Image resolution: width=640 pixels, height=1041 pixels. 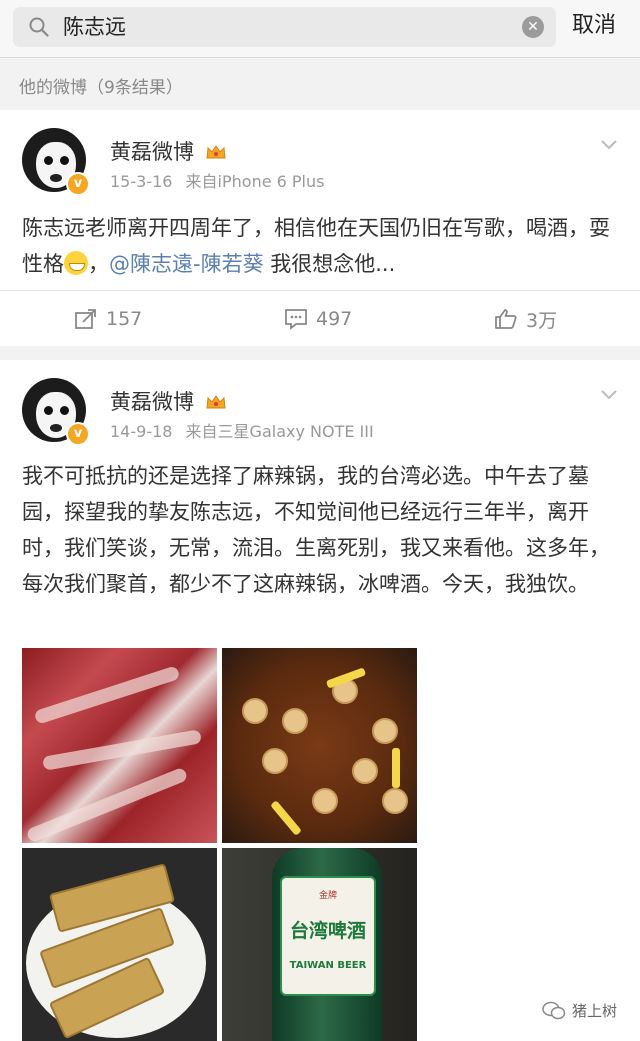 I want to click on photo-taiwan-beer: 金牌 台湾啤酒 TAIWAN BEER, so click(x=319, y=944).